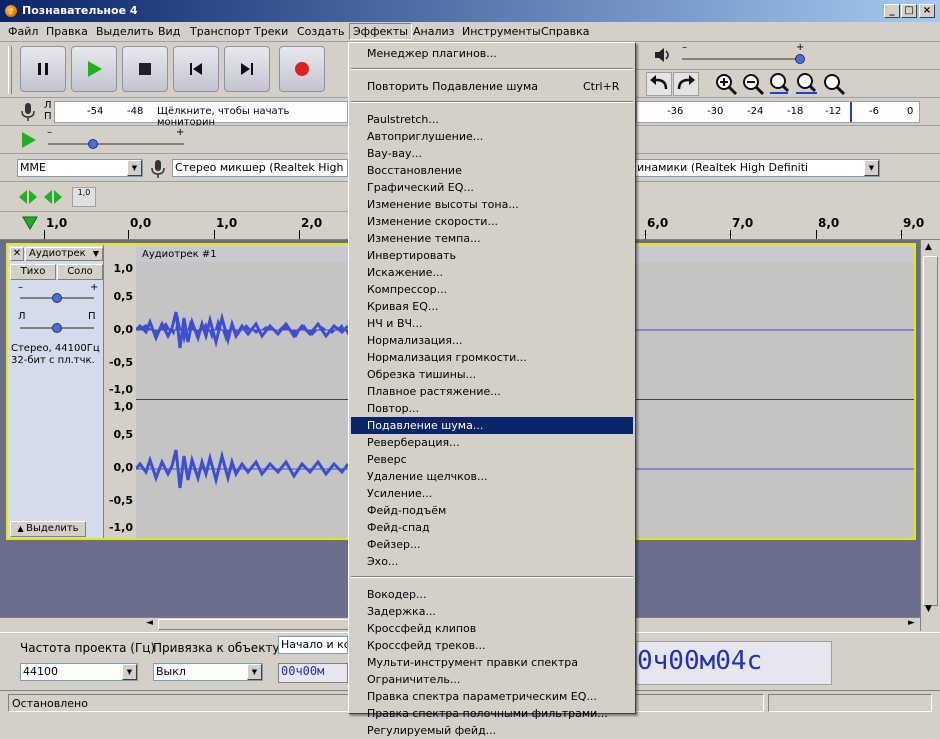 This screenshot has height=739, width=940. What do you see at coordinates (928, 609) in the screenshot?
I see `scroll-down-icon: ▼` at bounding box center [928, 609].